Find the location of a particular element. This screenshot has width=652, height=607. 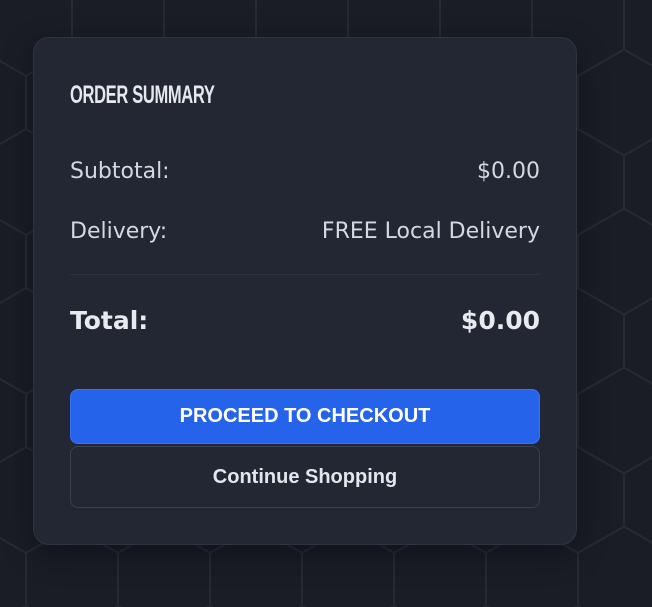

total-value: $0.00 is located at coordinates (500, 320).